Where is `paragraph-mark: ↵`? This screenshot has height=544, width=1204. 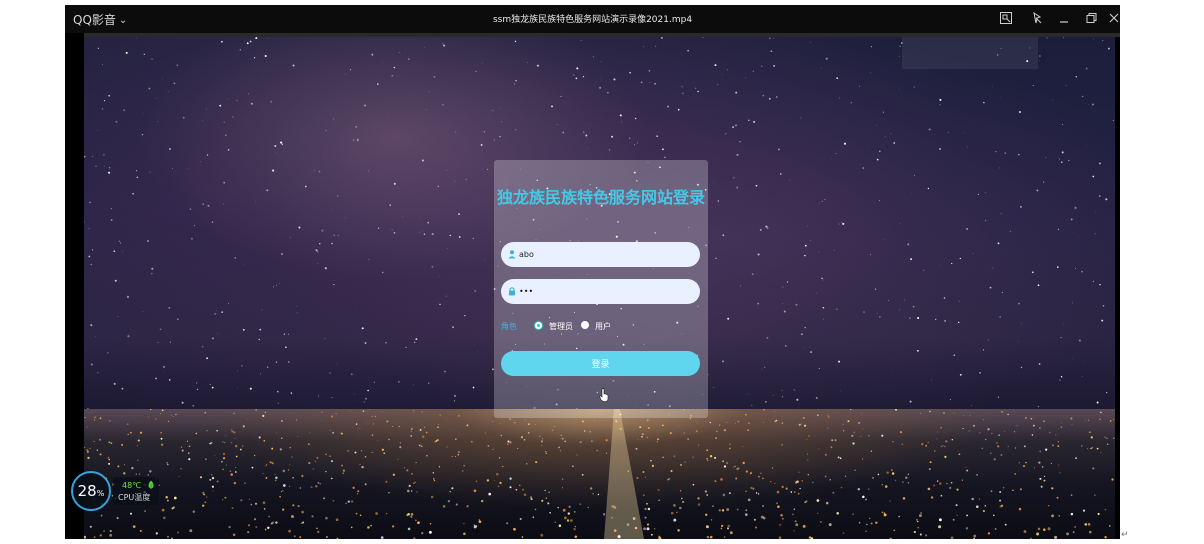 paragraph-mark: ↵ is located at coordinates (1125, 535).